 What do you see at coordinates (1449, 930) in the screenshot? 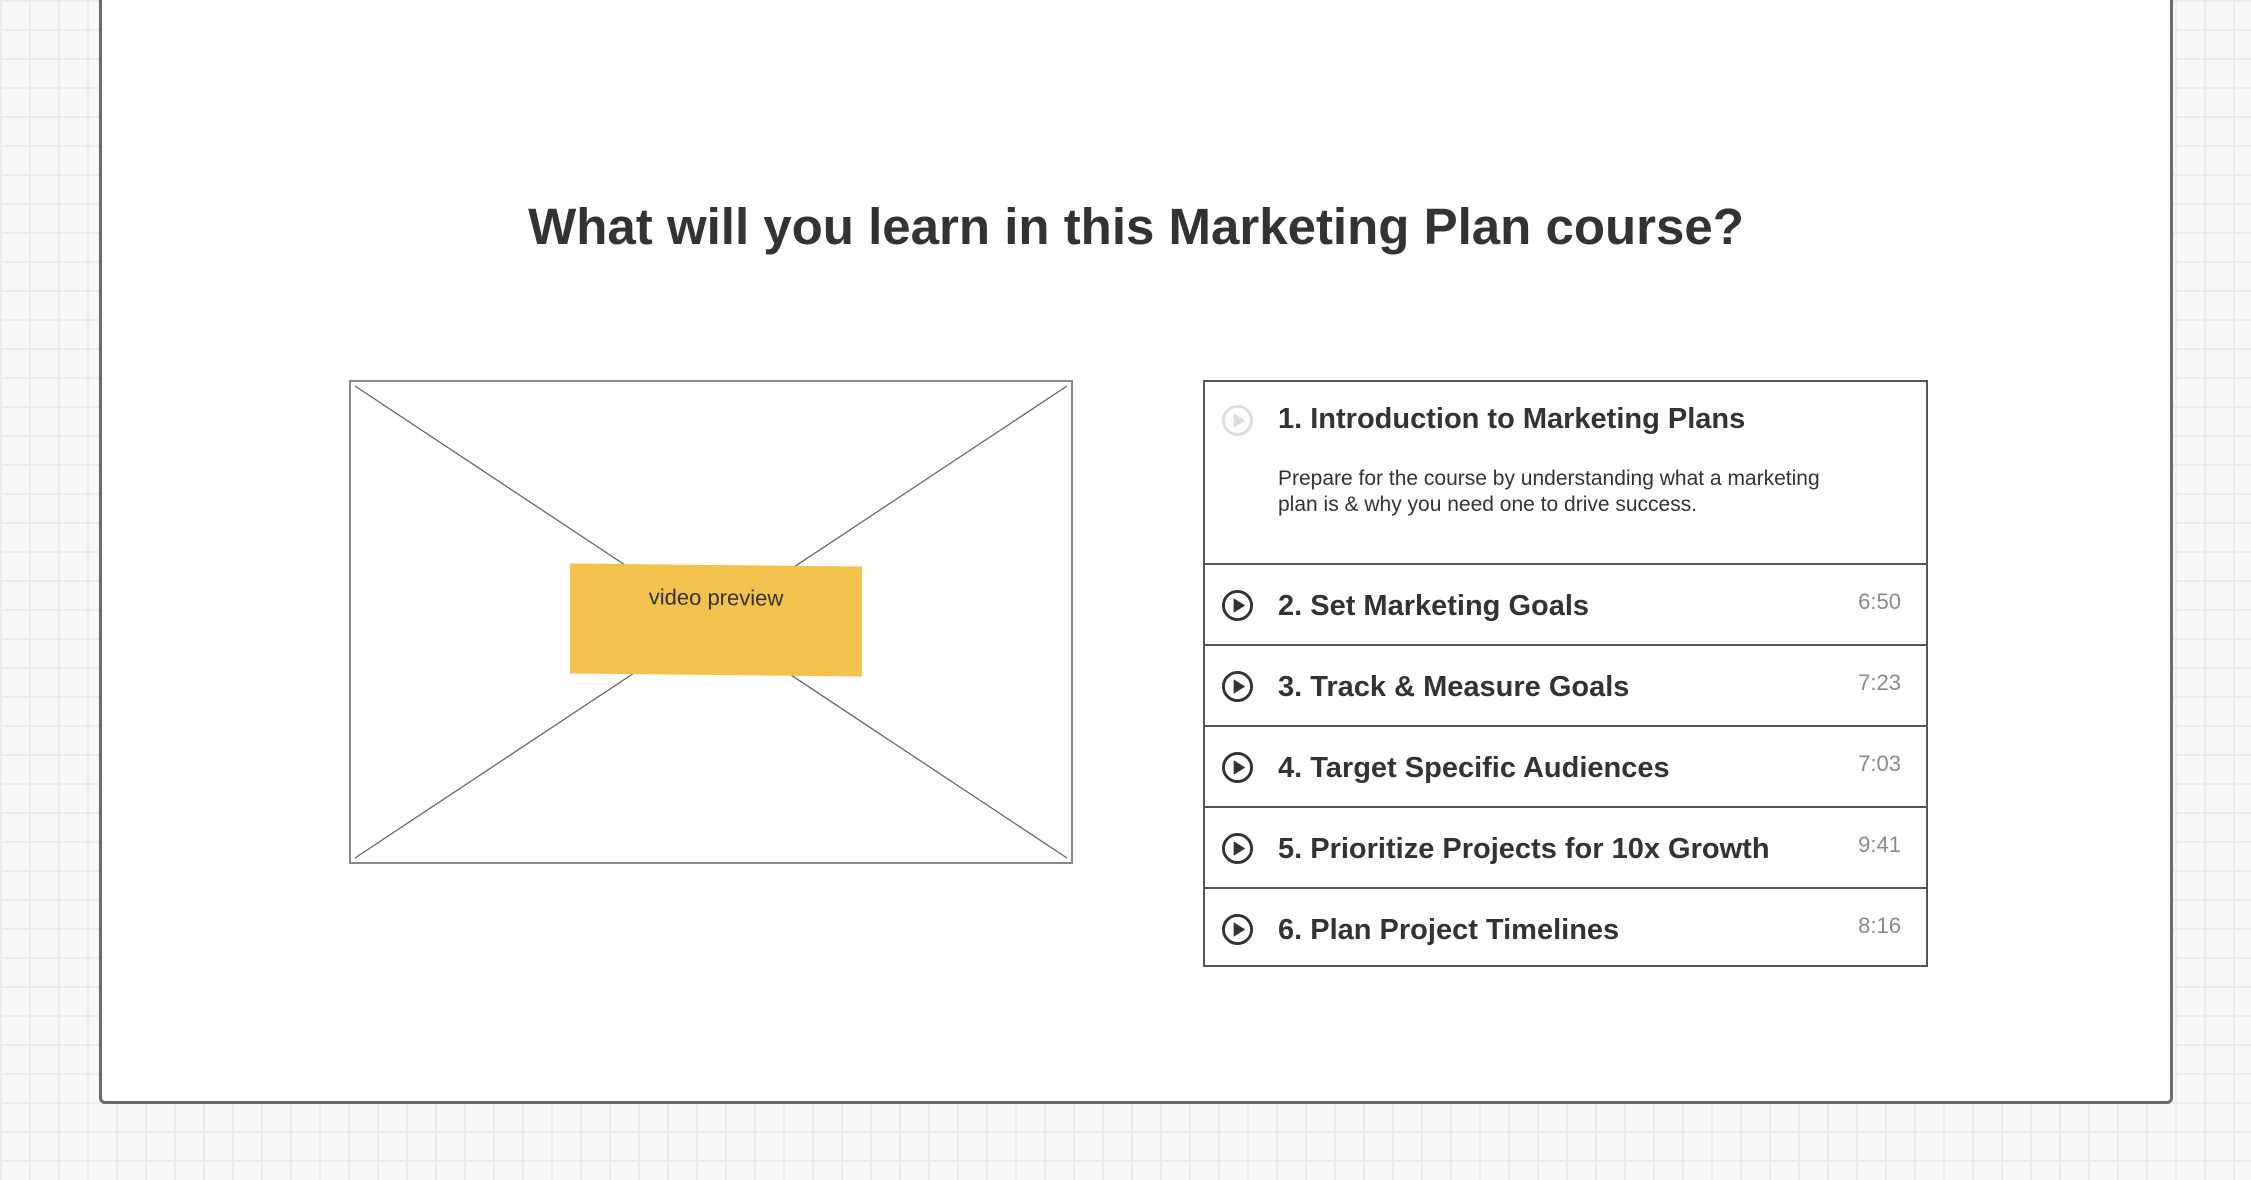
I see `lesson-title: 6. Plan Project Timelines` at bounding box center [1449, 930].